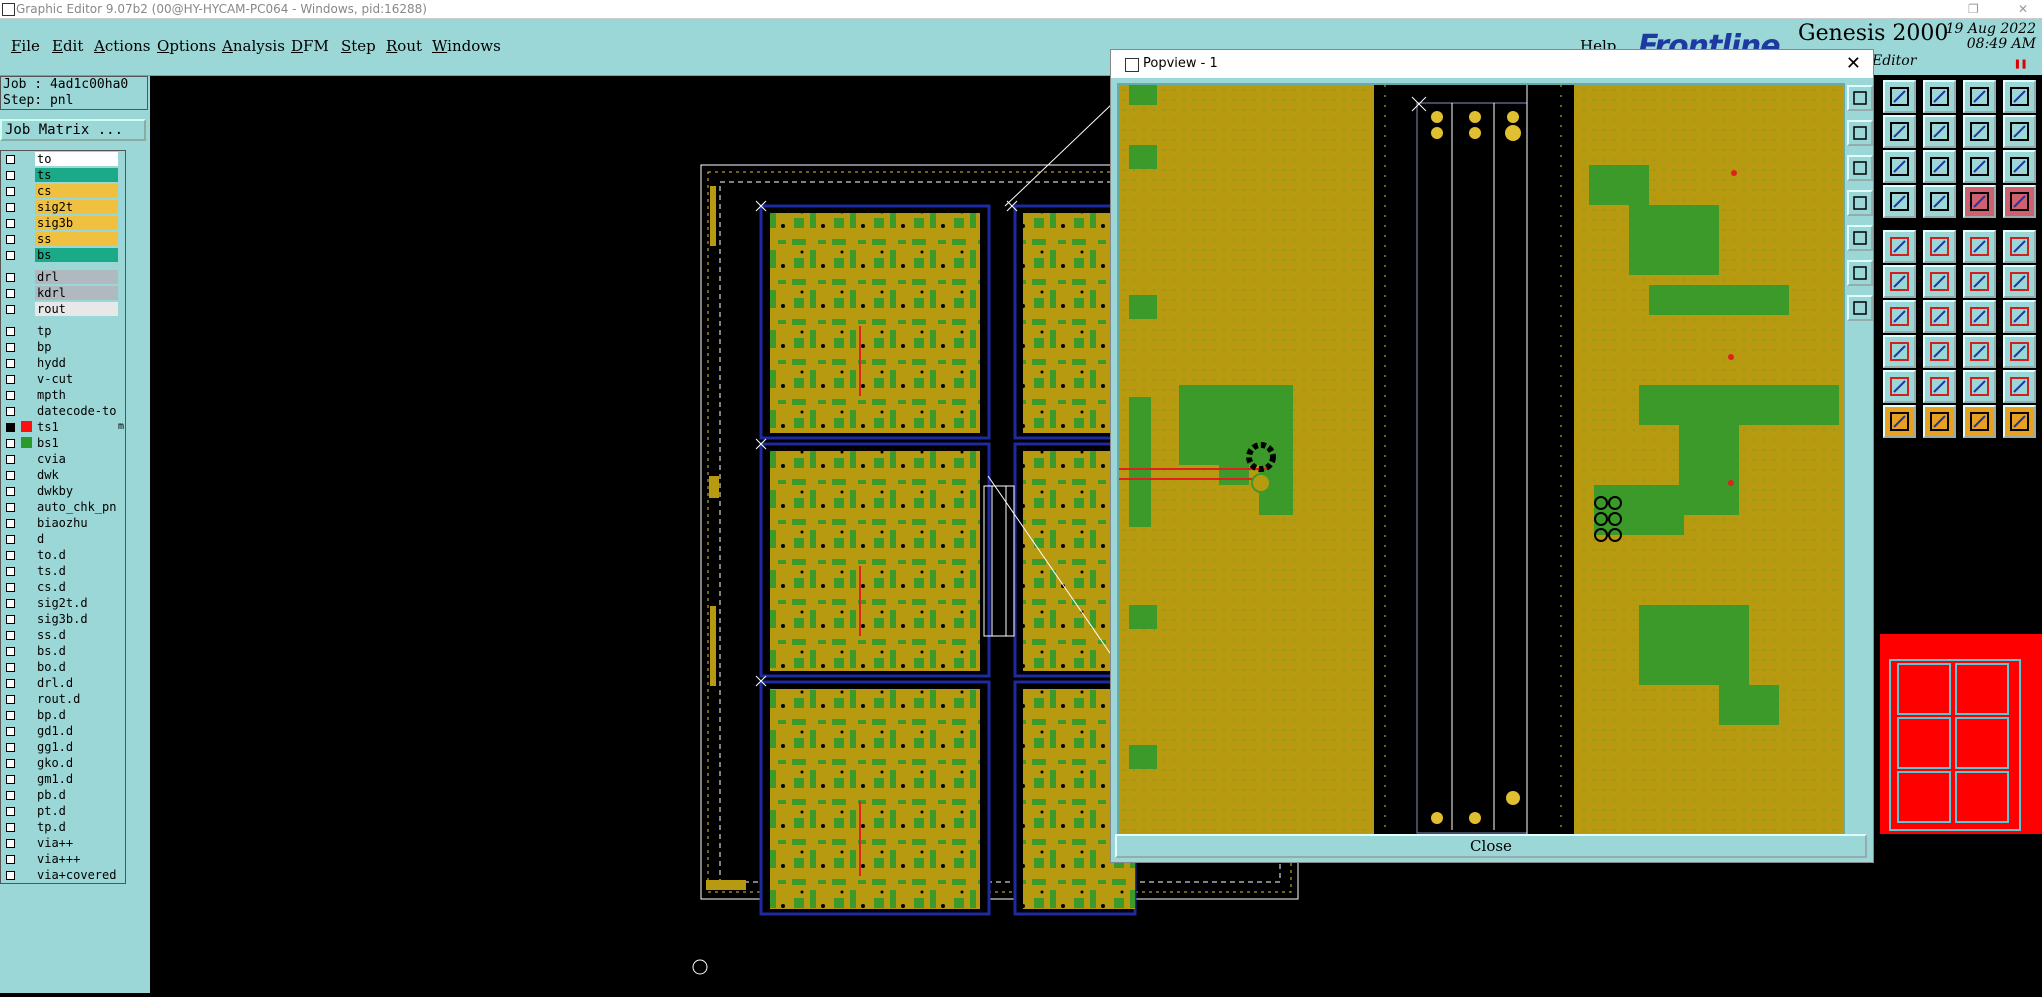 Image resolution: width=2042 pixels, height=997 pixels. I want to click on layer-name: sig2t.d, so click(76, 603).